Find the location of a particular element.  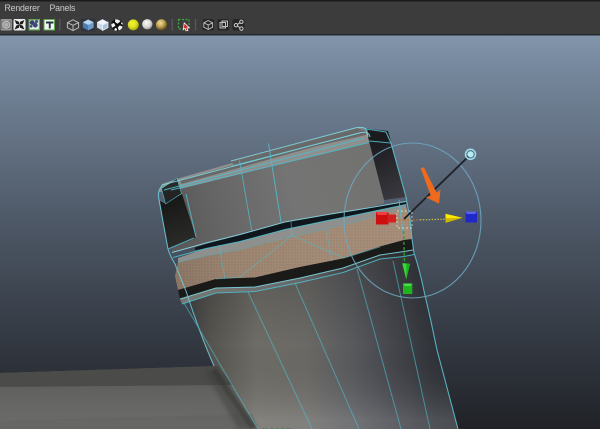

svg-text: Panels is located at coordinates (63, 8).